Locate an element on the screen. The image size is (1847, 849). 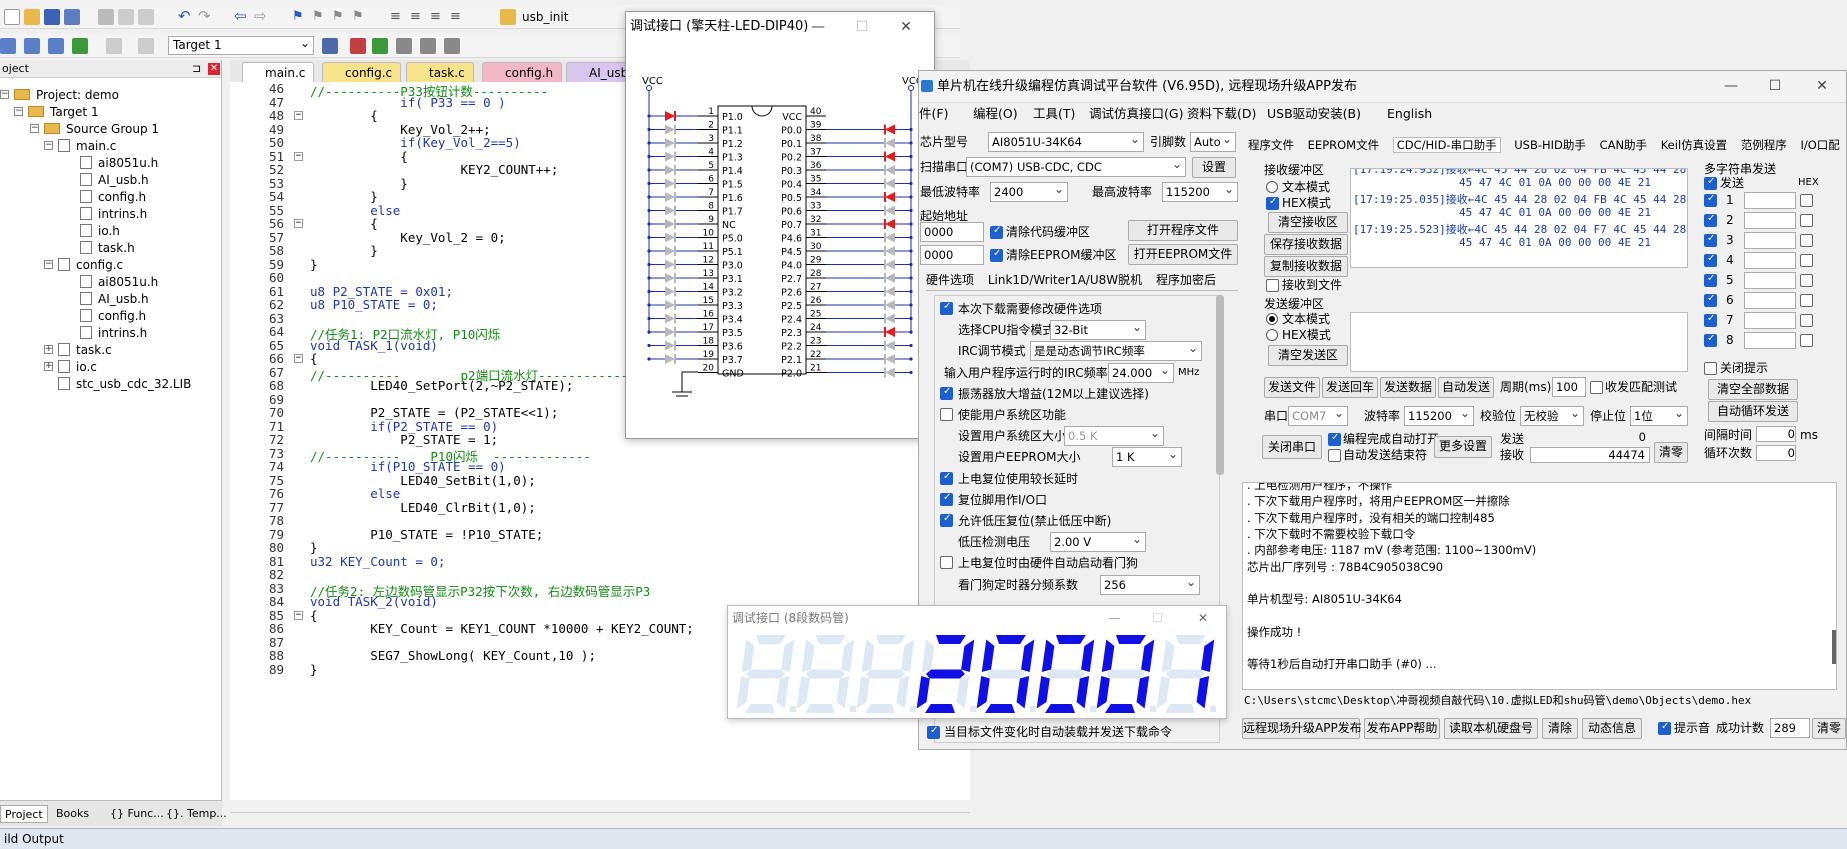
clear-all-button: 清空全部数据 is located at coordinates (1753, 389).